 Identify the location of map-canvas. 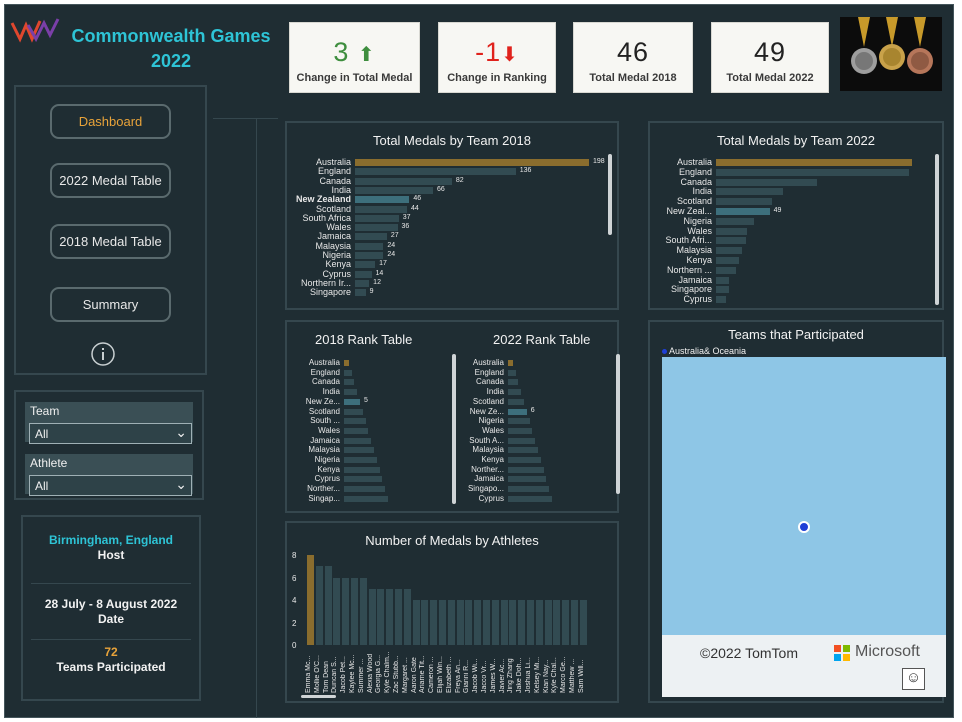
(804, 496).